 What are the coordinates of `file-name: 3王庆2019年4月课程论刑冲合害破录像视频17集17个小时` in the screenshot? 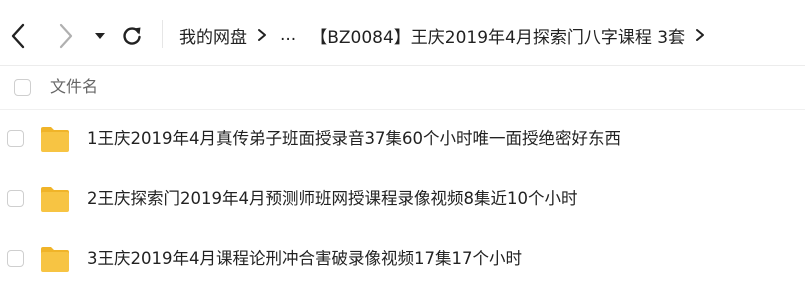 It's located at (304, 259).